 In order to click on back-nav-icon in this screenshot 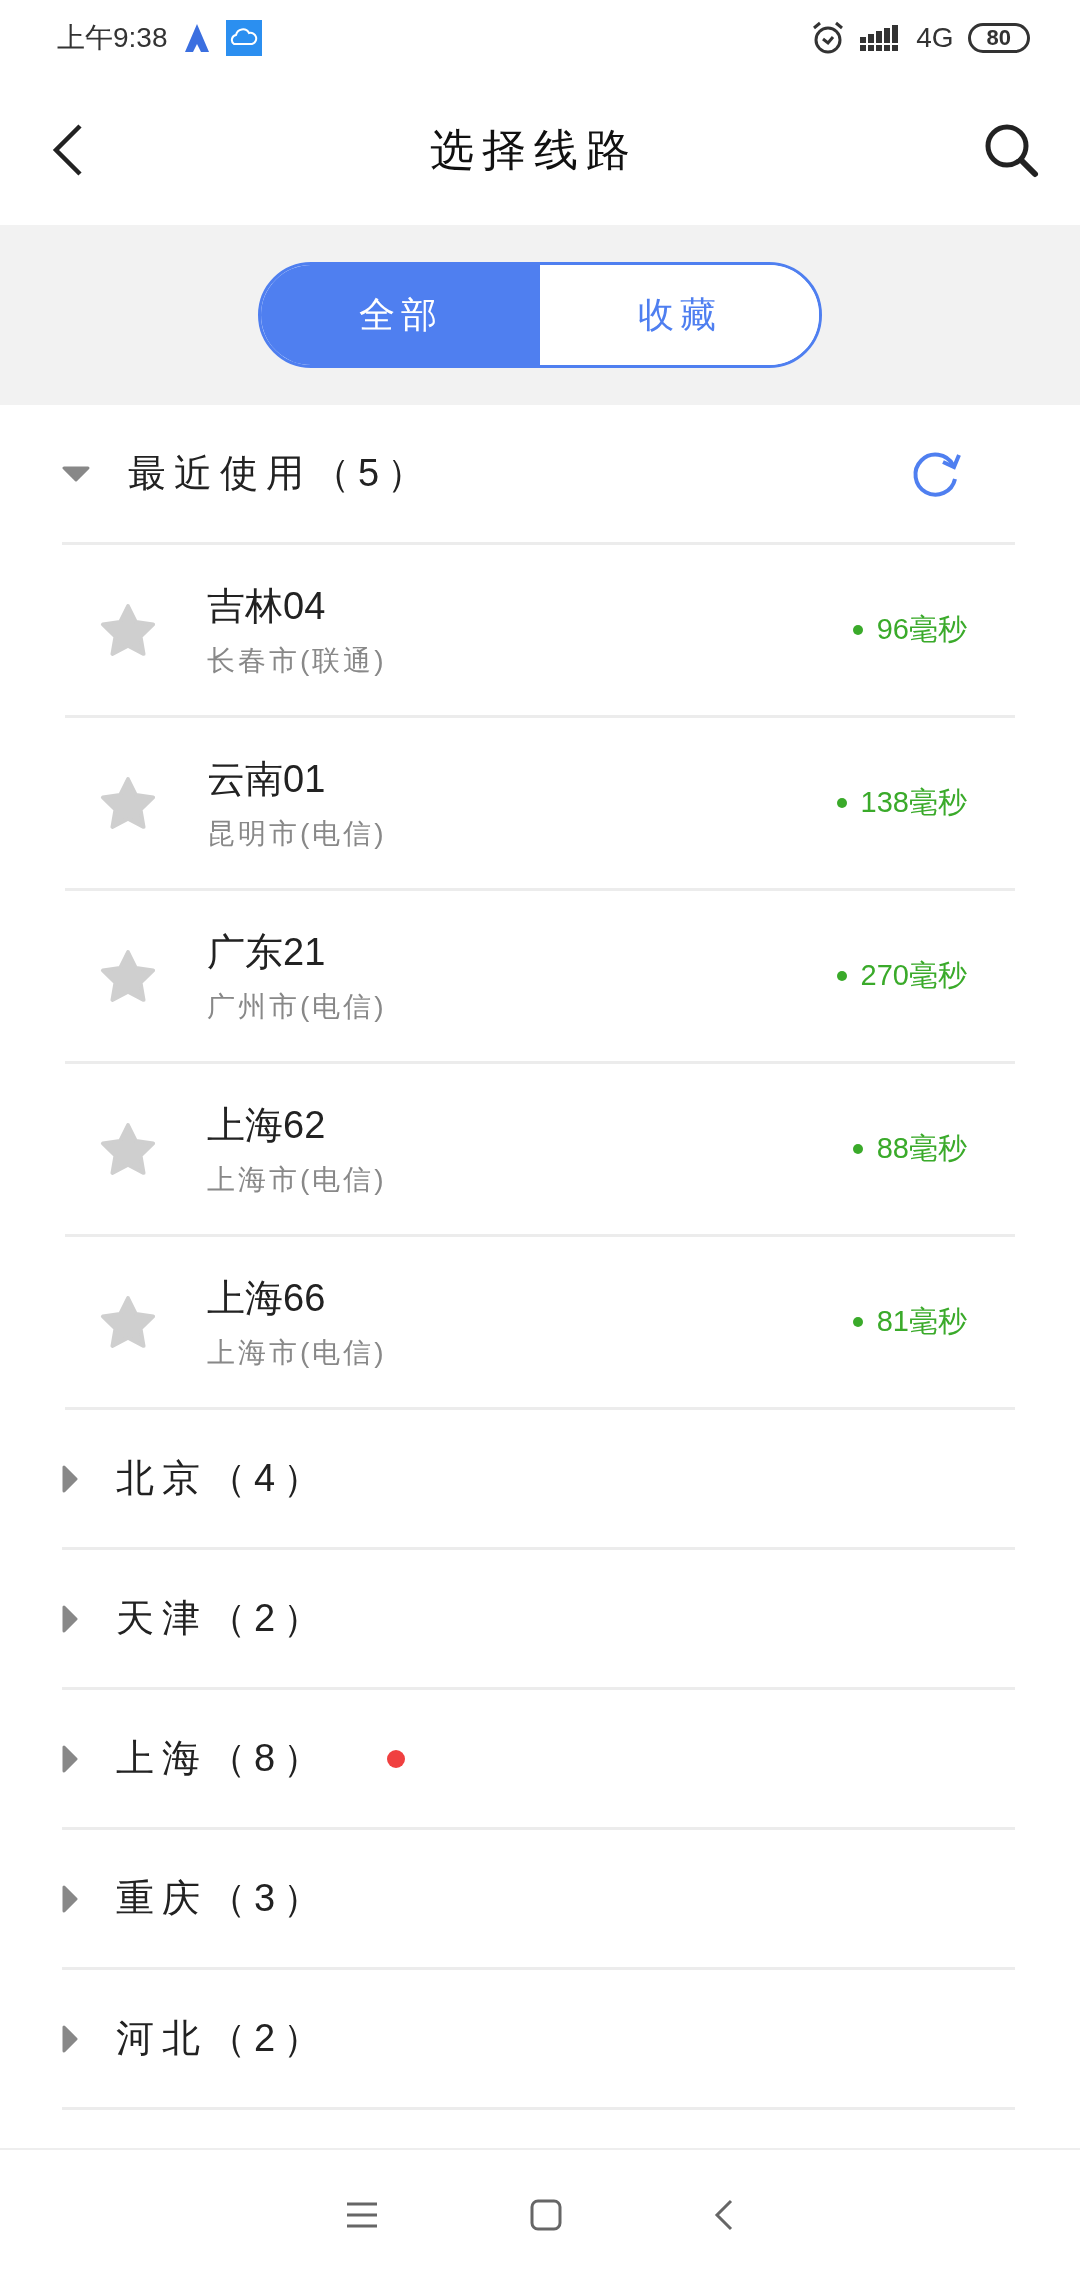, I will do `click(724, 2215)`.